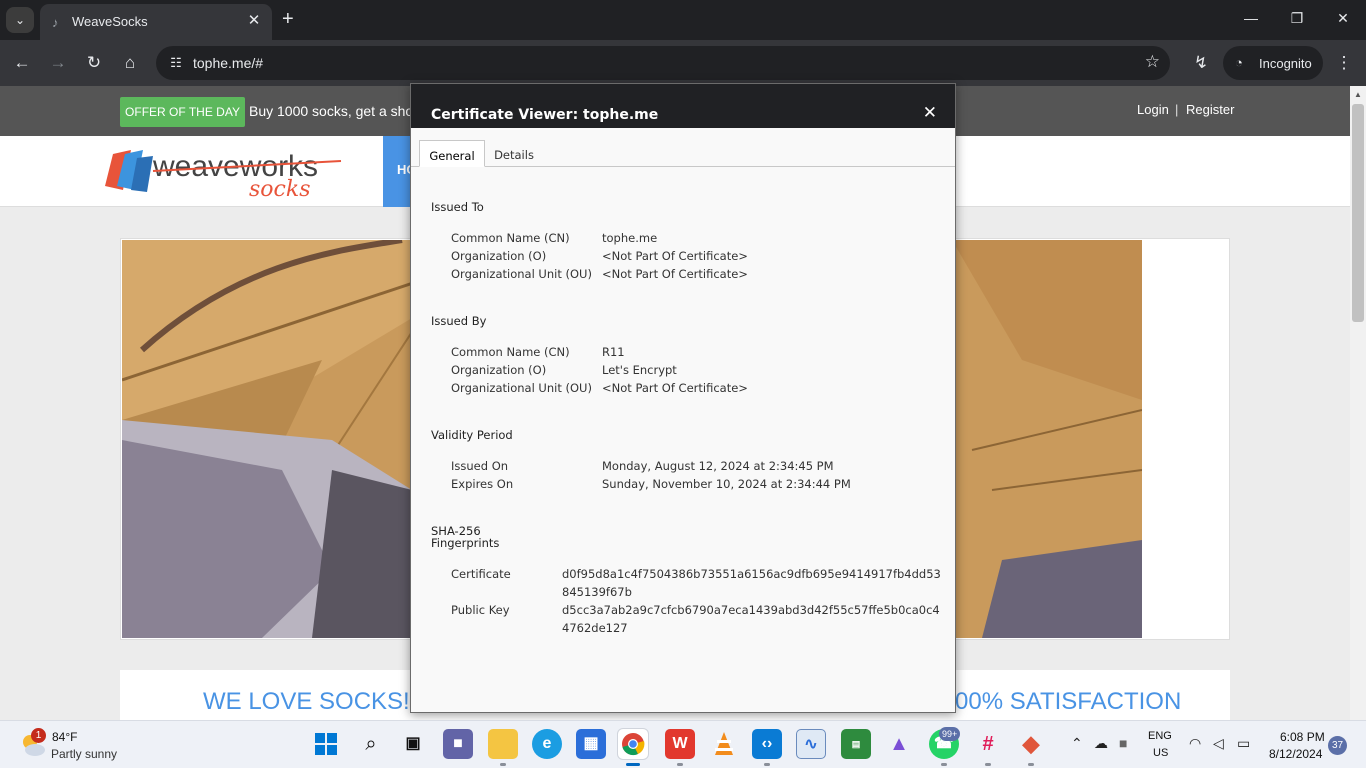 The width and height of the screenshot is (1366, 768). What do you see at coordinates (1243, 743) in the screenshot?
I see `battery-icon: ▭` at bounding box center [1243, 743].